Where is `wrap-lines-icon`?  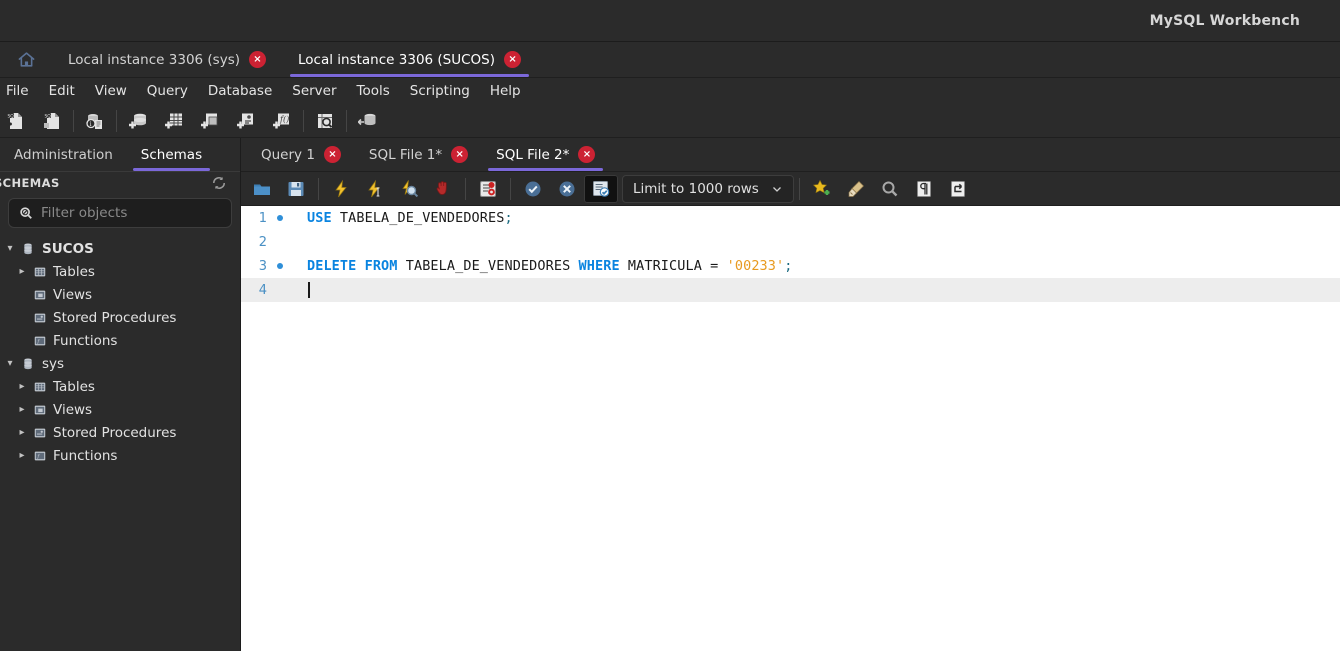 wrap-lines-icon is located at coordinates (958, 189).